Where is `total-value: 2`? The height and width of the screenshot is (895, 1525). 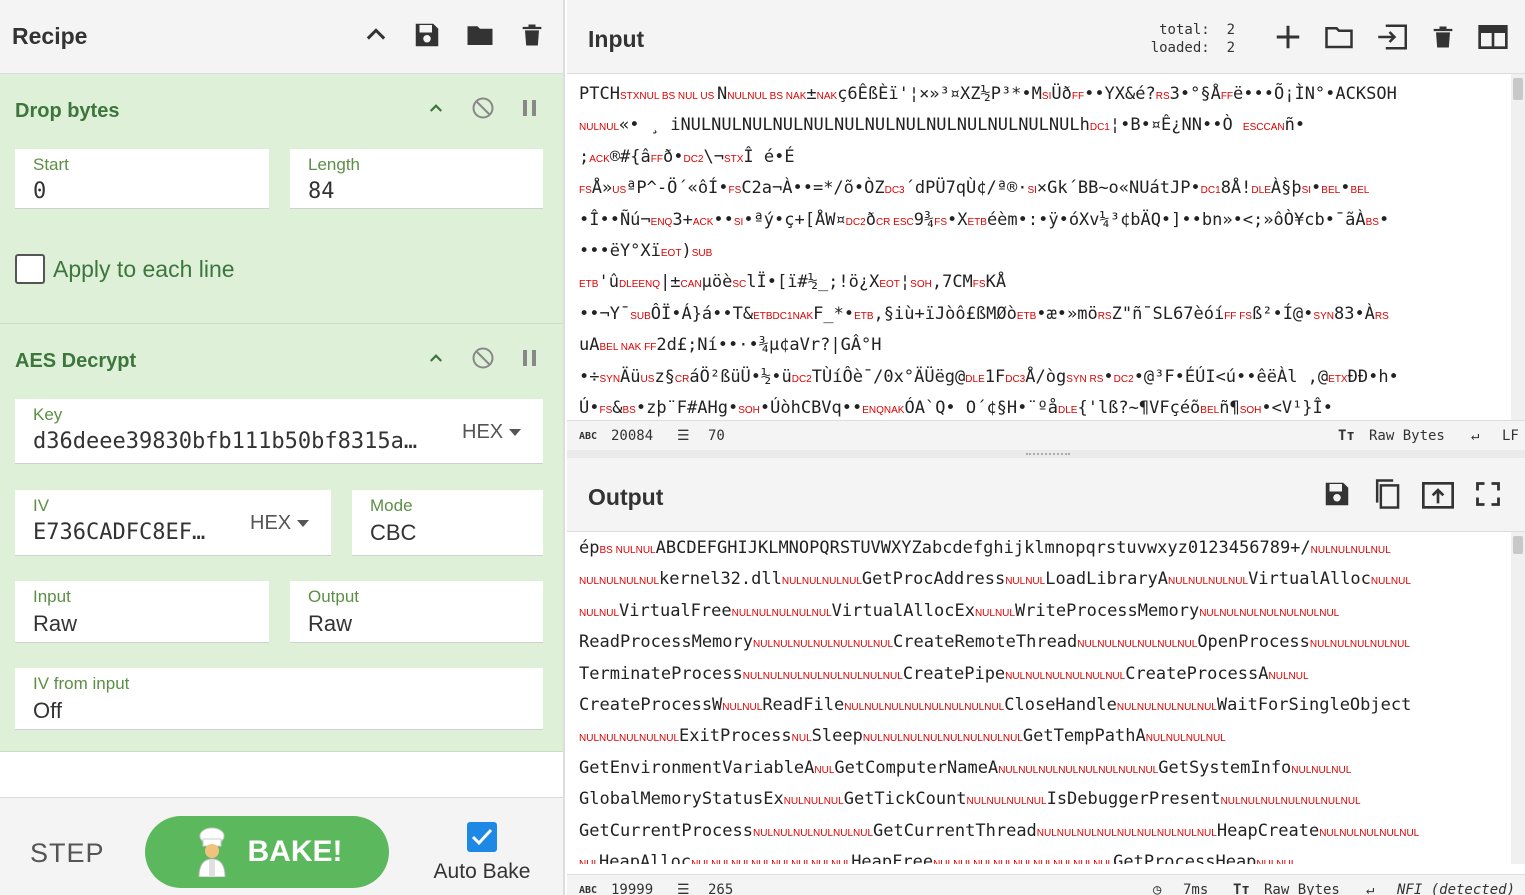 total-value: 2 is located at coordinates (1230, 30).